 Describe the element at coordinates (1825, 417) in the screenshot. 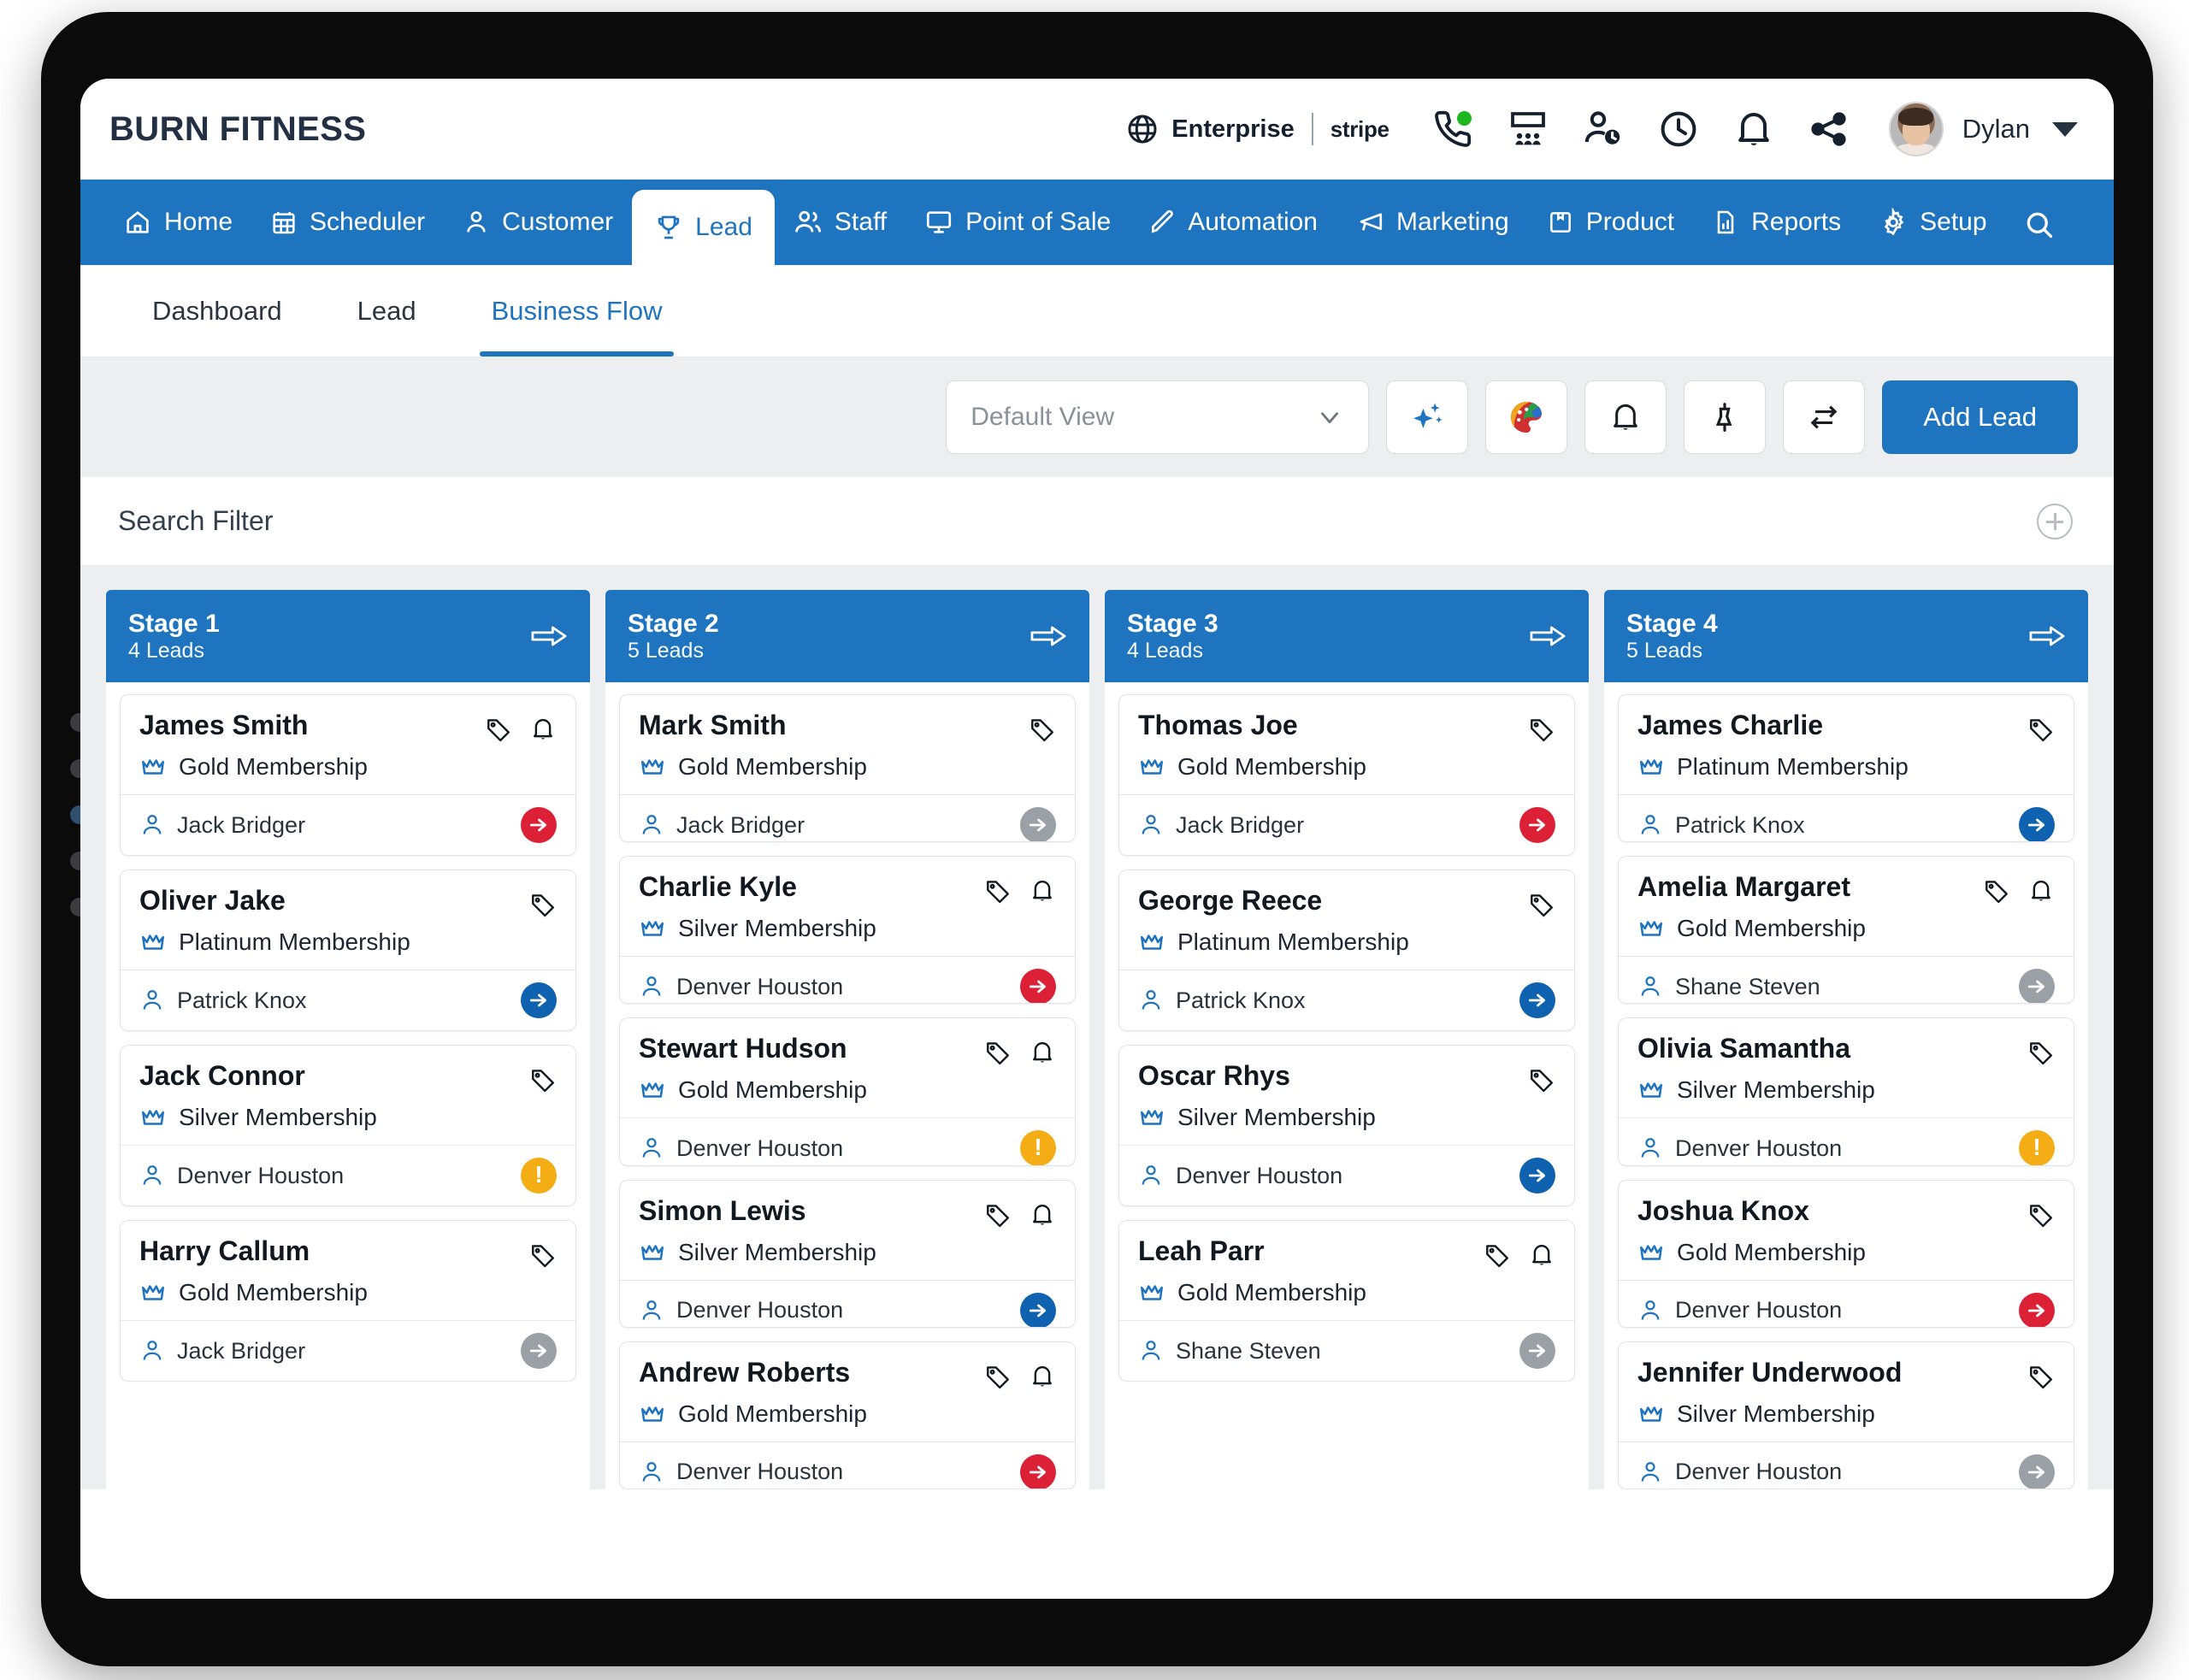

I see `refresh-button` at that location.